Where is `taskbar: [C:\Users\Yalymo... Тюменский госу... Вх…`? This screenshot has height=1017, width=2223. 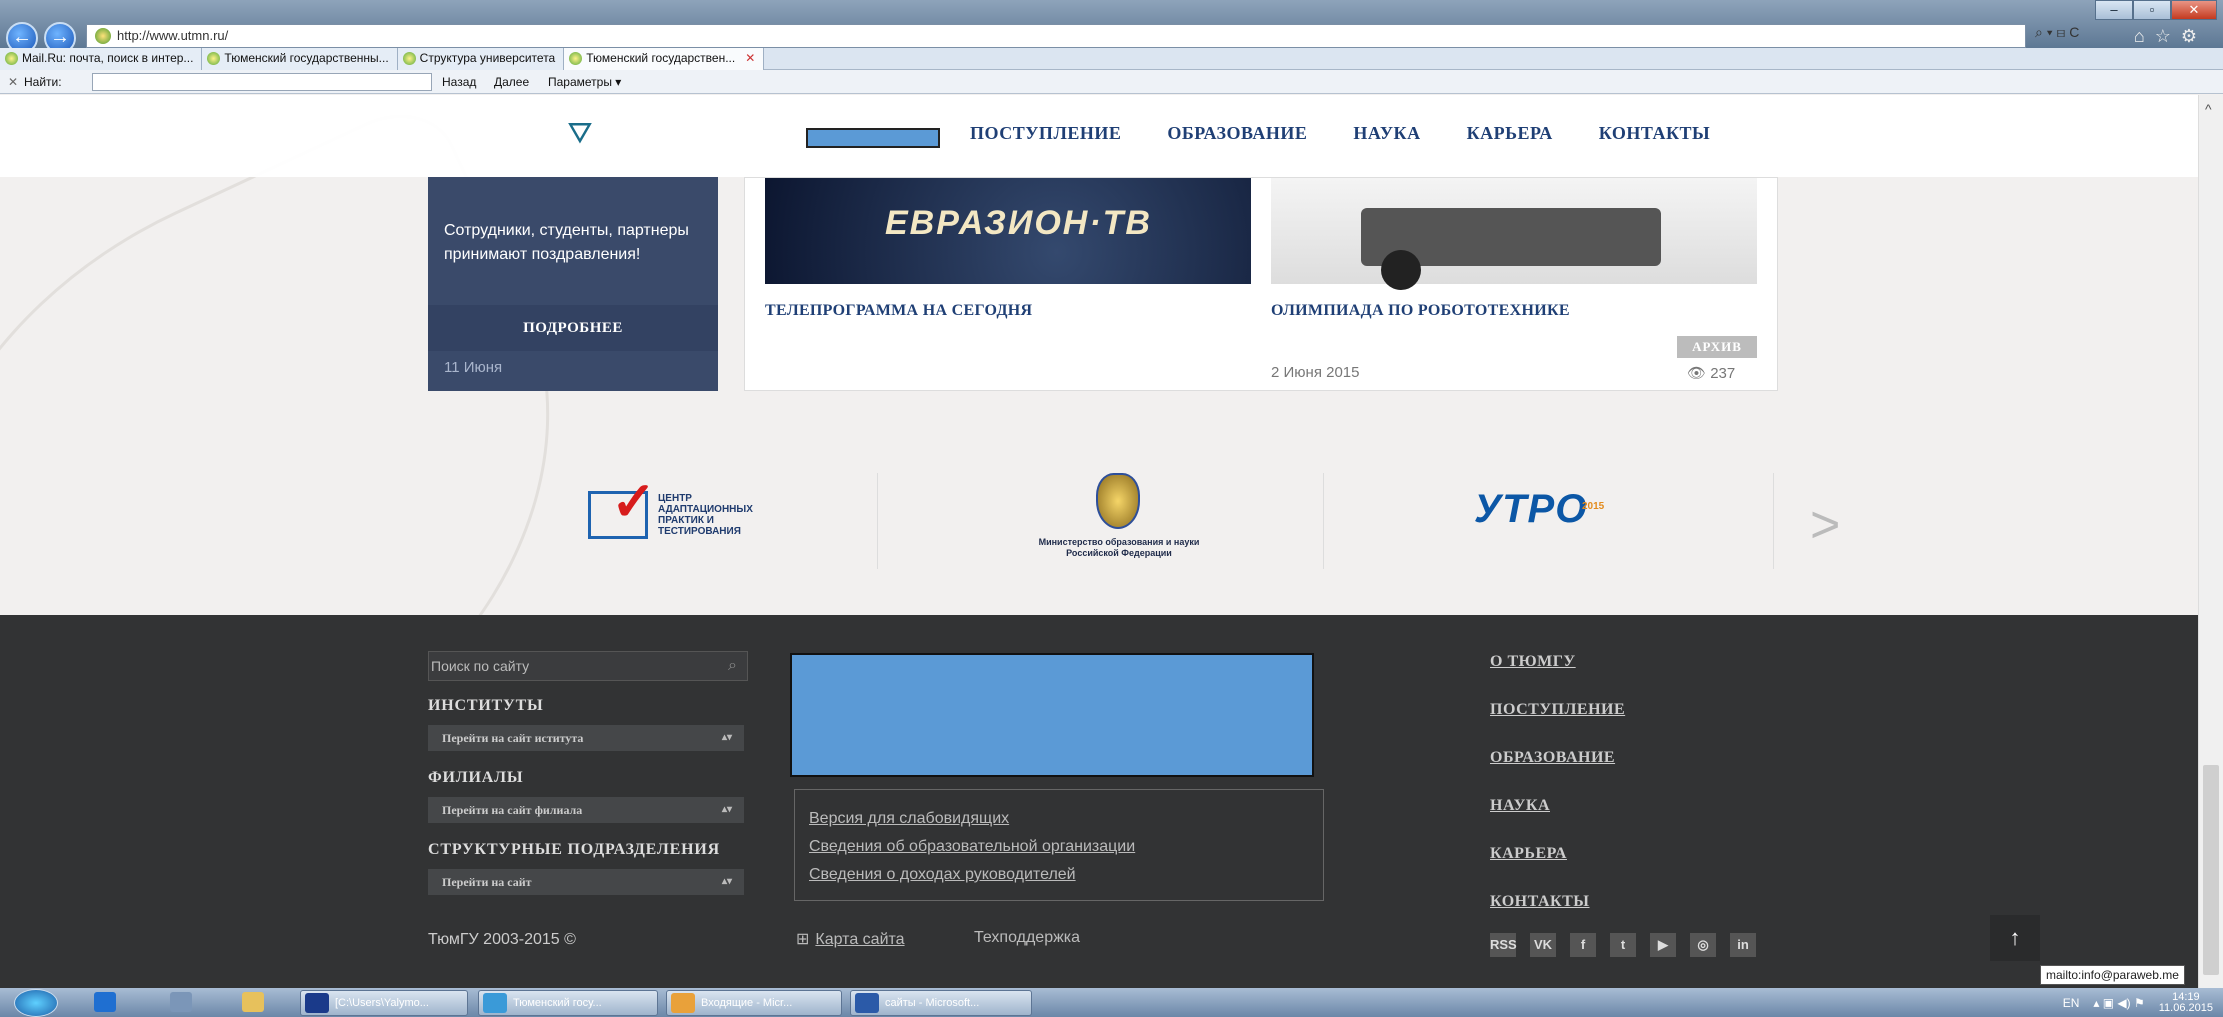
taskbar: [C:\Users\Yalymo... Тюменский госу... Вх… is located at coordinates (1111, 1002).